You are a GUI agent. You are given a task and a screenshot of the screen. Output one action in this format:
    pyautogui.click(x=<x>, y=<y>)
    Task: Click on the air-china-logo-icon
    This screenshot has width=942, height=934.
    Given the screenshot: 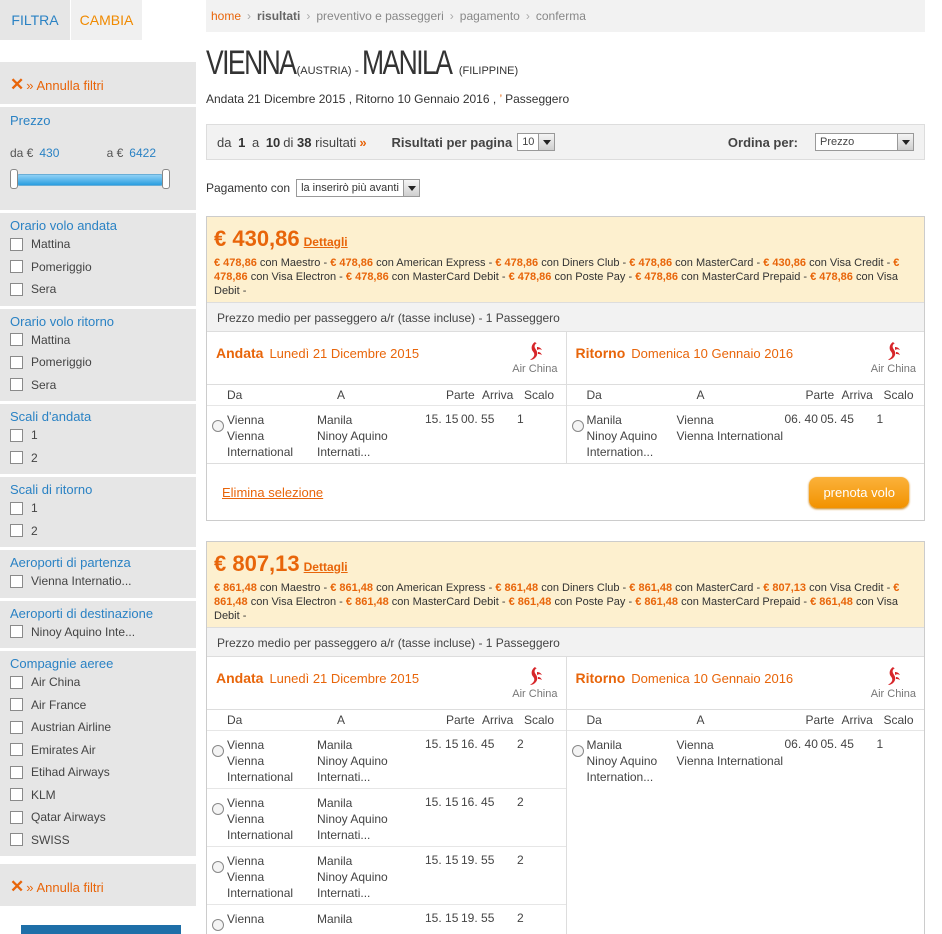 What is the action you would take?
    pyautogui.click(x=894, y=676)
    